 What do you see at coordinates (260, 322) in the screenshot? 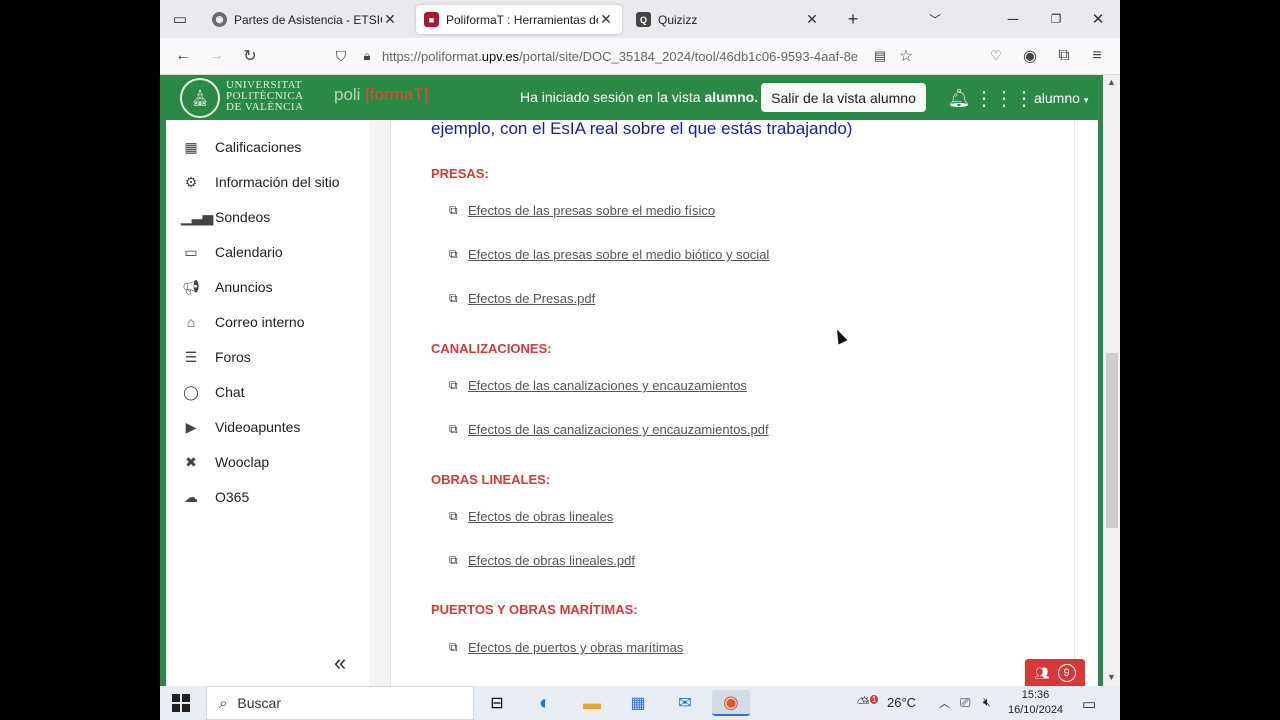
I see `sidebar-item-label: Correo interno` at bounding box center [260, 322].